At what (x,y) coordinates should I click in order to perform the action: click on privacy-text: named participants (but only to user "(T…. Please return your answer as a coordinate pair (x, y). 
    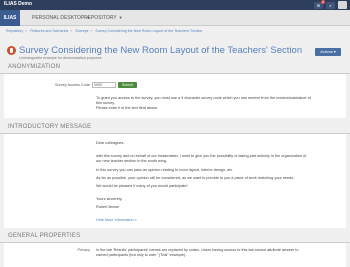
    Looking at the image, I should click on (141, 255).